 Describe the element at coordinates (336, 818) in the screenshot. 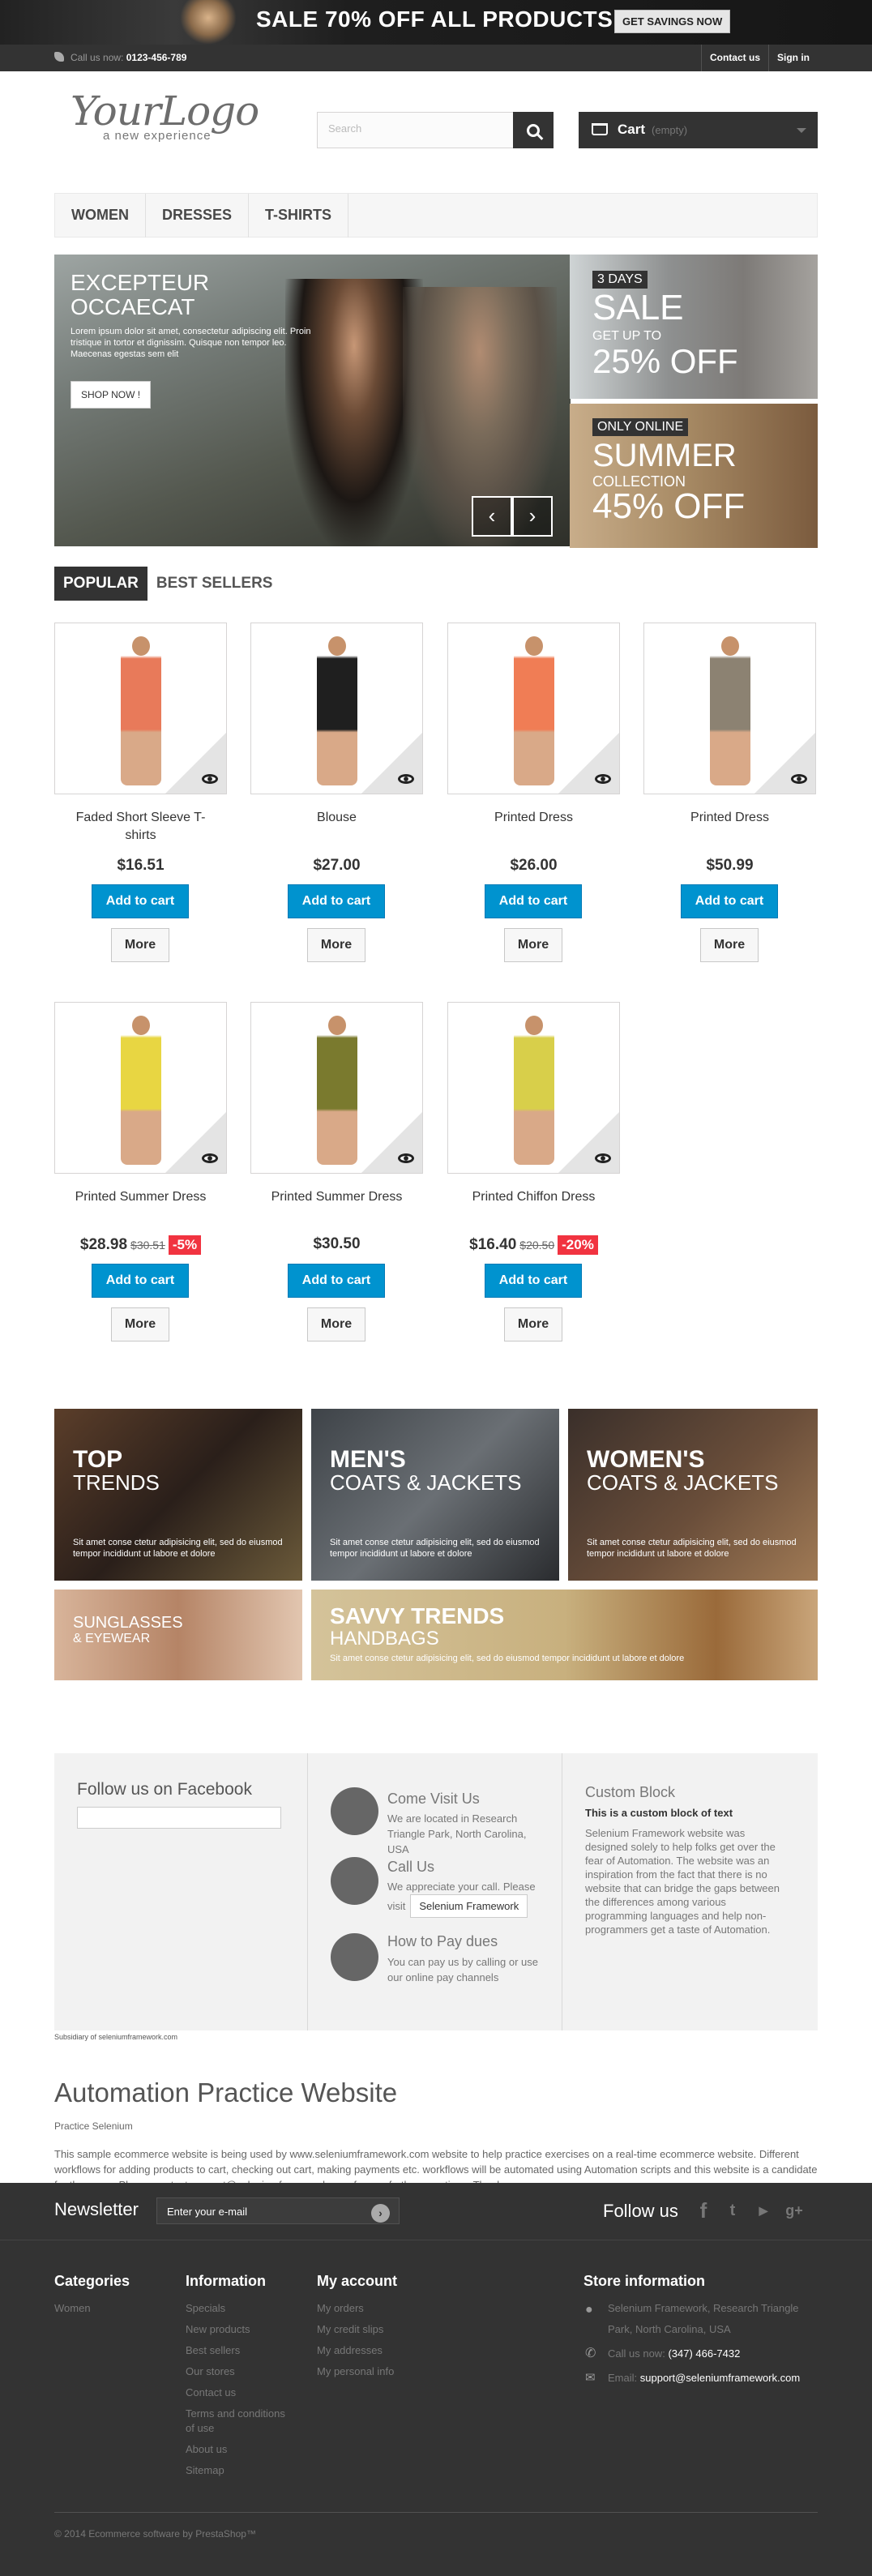

I see `product-name: Blouse` at that location.